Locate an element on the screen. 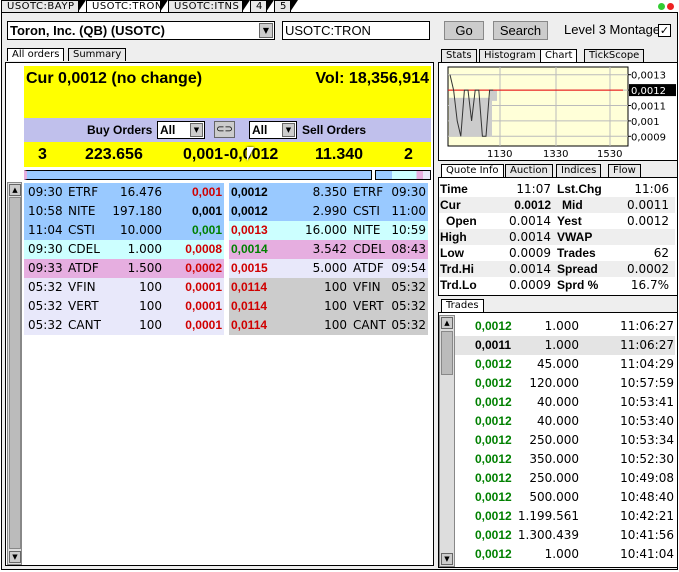  sell-order-row: 0,0012 8.350 ETRF 09:30 is located at coordinates (328, 192).